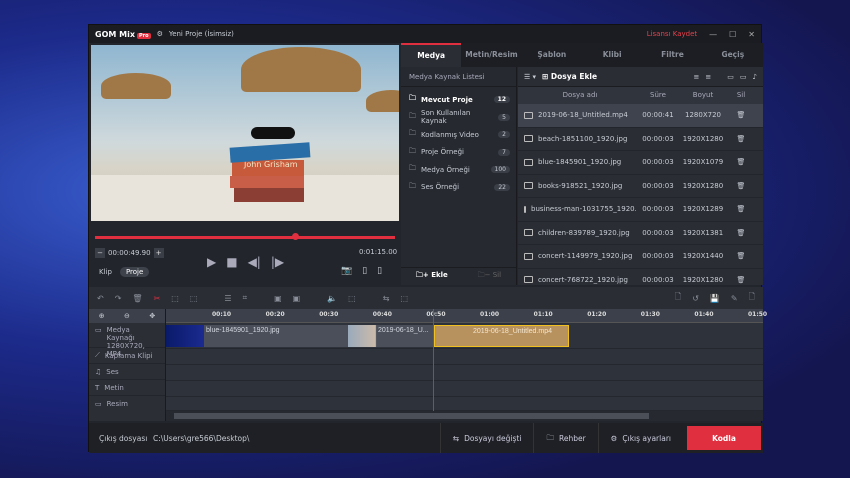 The width and height of the screenshot is (850, 478). I want to click on mute-icon: ⬚, so click(352, 298).